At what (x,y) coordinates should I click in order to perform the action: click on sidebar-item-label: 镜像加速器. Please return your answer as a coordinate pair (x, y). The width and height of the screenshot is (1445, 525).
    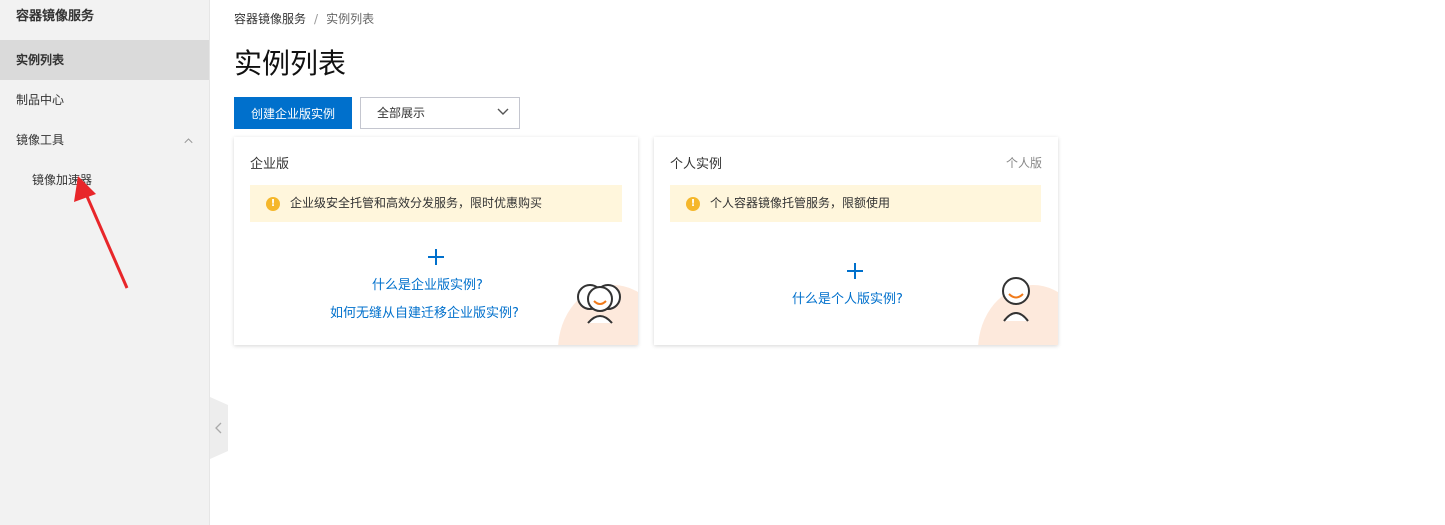
    Looking at the image, I should click on (62, 180).